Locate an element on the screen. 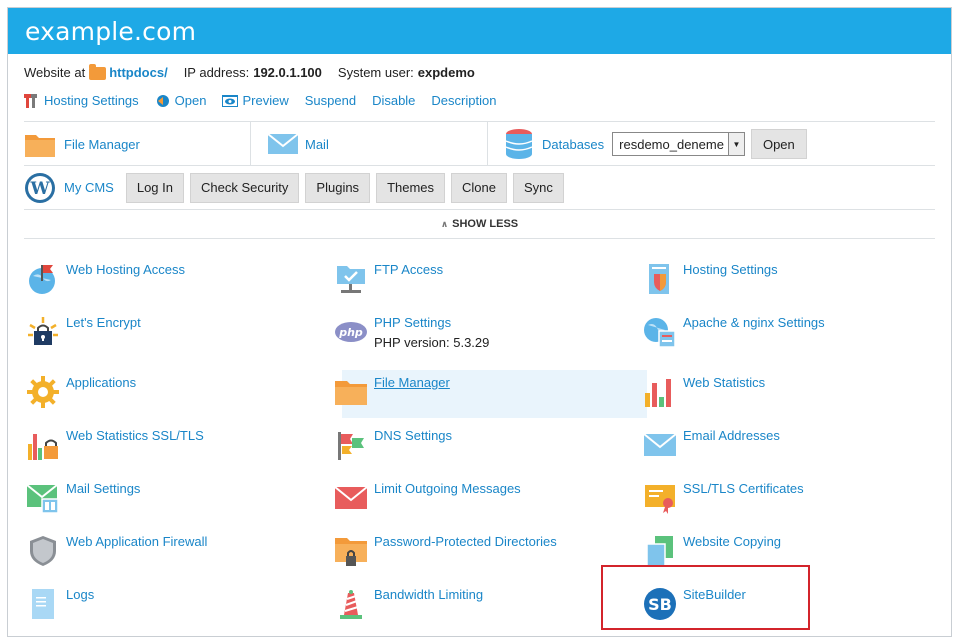 The height and width of the screenshot is (644, 959). bandwidth-label: Bandwidth Limiting is located at coordinates (429, 594).